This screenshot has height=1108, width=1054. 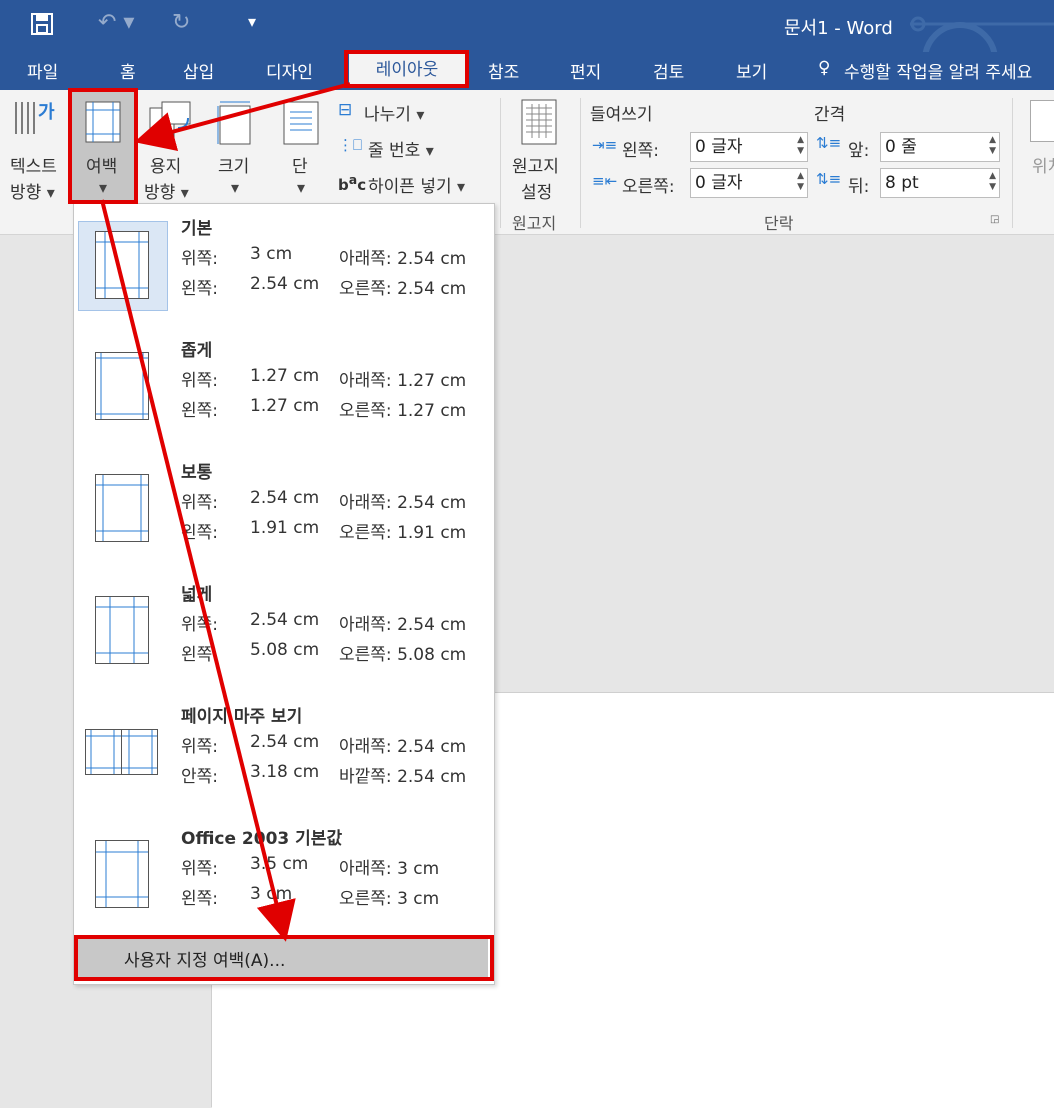 What do you see at coordinates (198, 570) in the screenshot?
I see `arrow-margins-to-custom` at bounding box center [198, 570].